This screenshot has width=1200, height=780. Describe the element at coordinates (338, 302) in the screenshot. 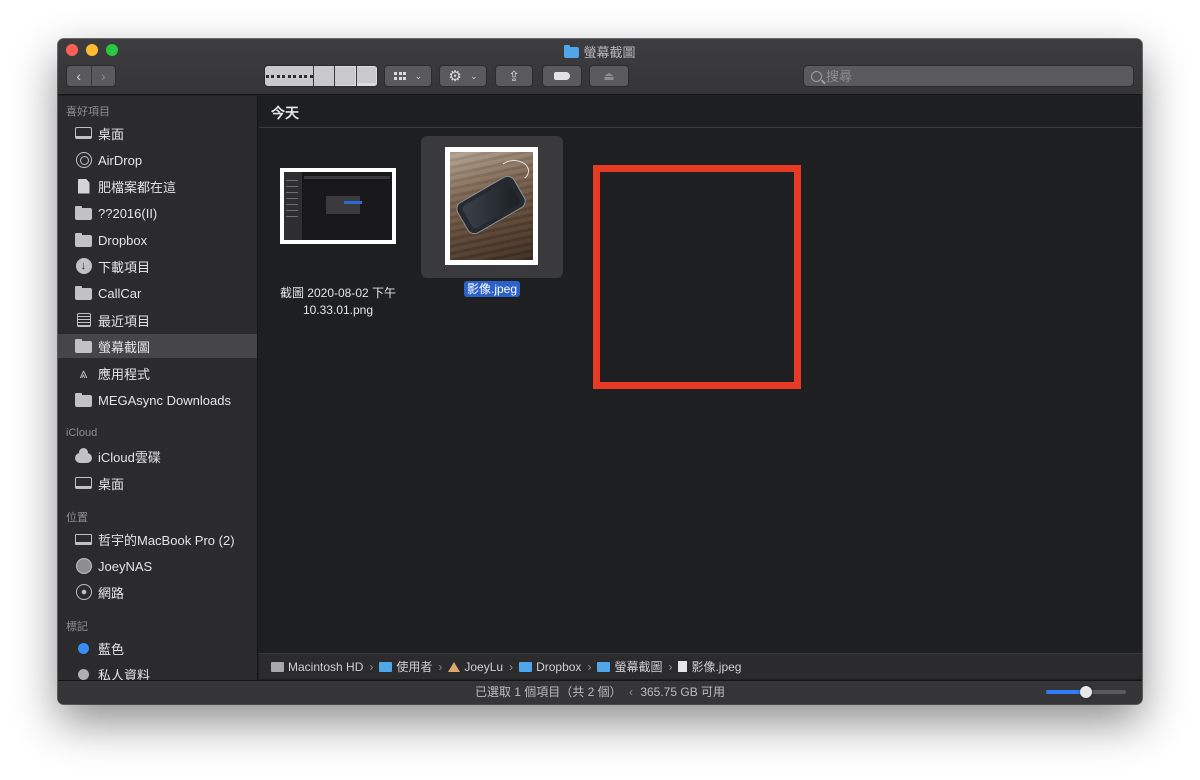

I see `file-name-screenshot: 截圖 2020-08-02 下午 10.33.01.png` at that location.